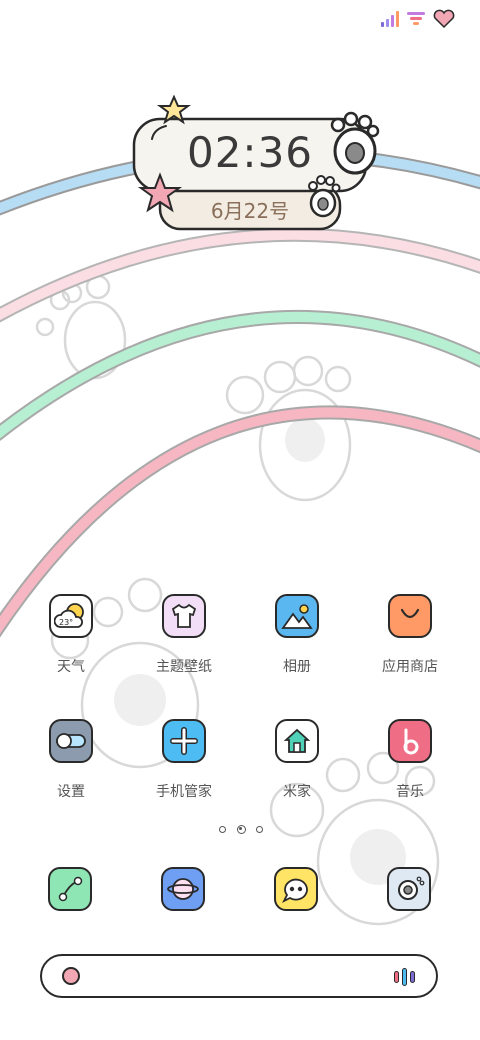 Image resolution: width=480 pixels, height=1040 pixels. I want to click on wifi-icon, so click(416, 21).